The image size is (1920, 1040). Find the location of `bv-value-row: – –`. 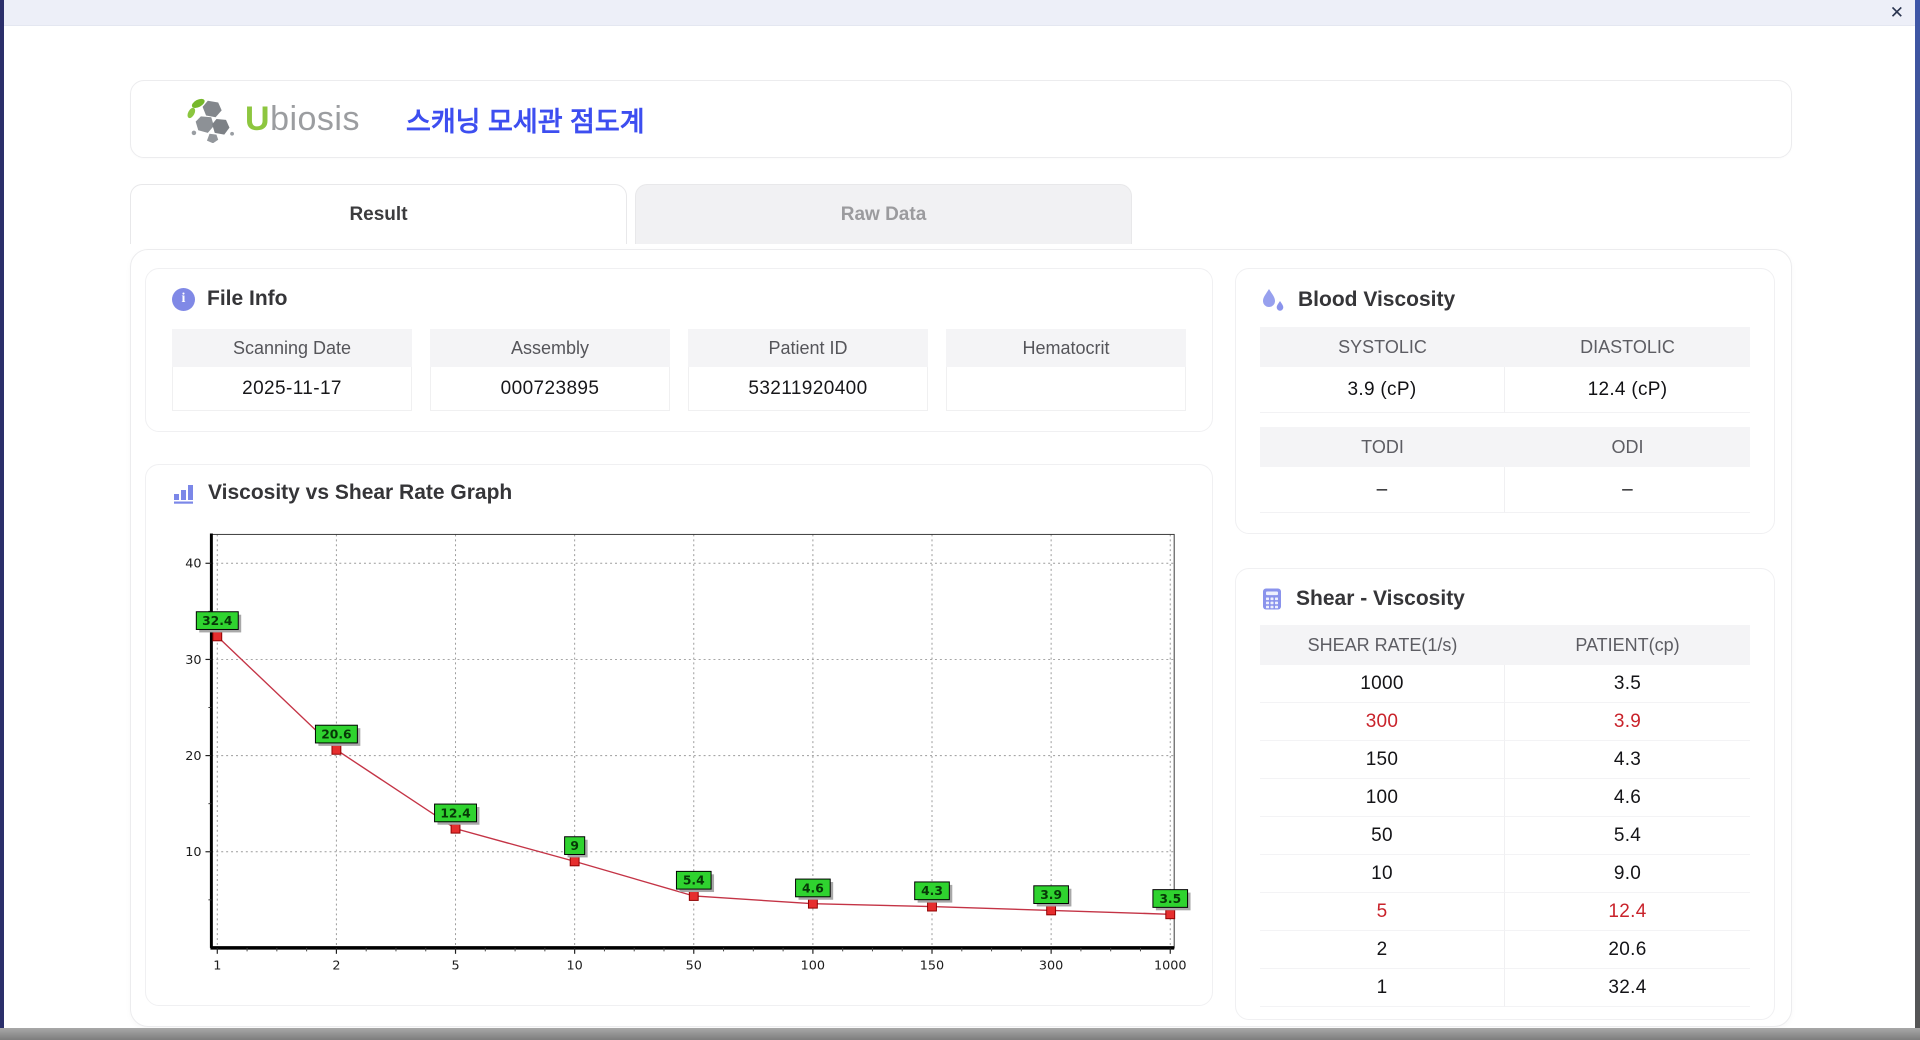

bv-value-row: – – is located at coordinates (1505, 490).